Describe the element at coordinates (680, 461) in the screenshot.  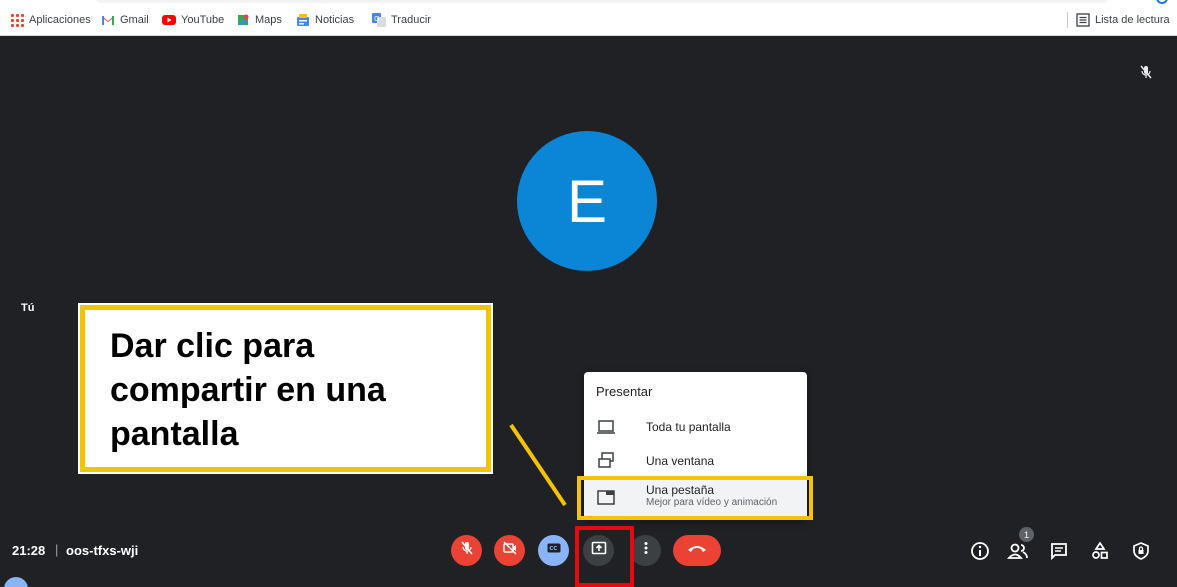
I see `menu-item-label: Una ventana` at that location.